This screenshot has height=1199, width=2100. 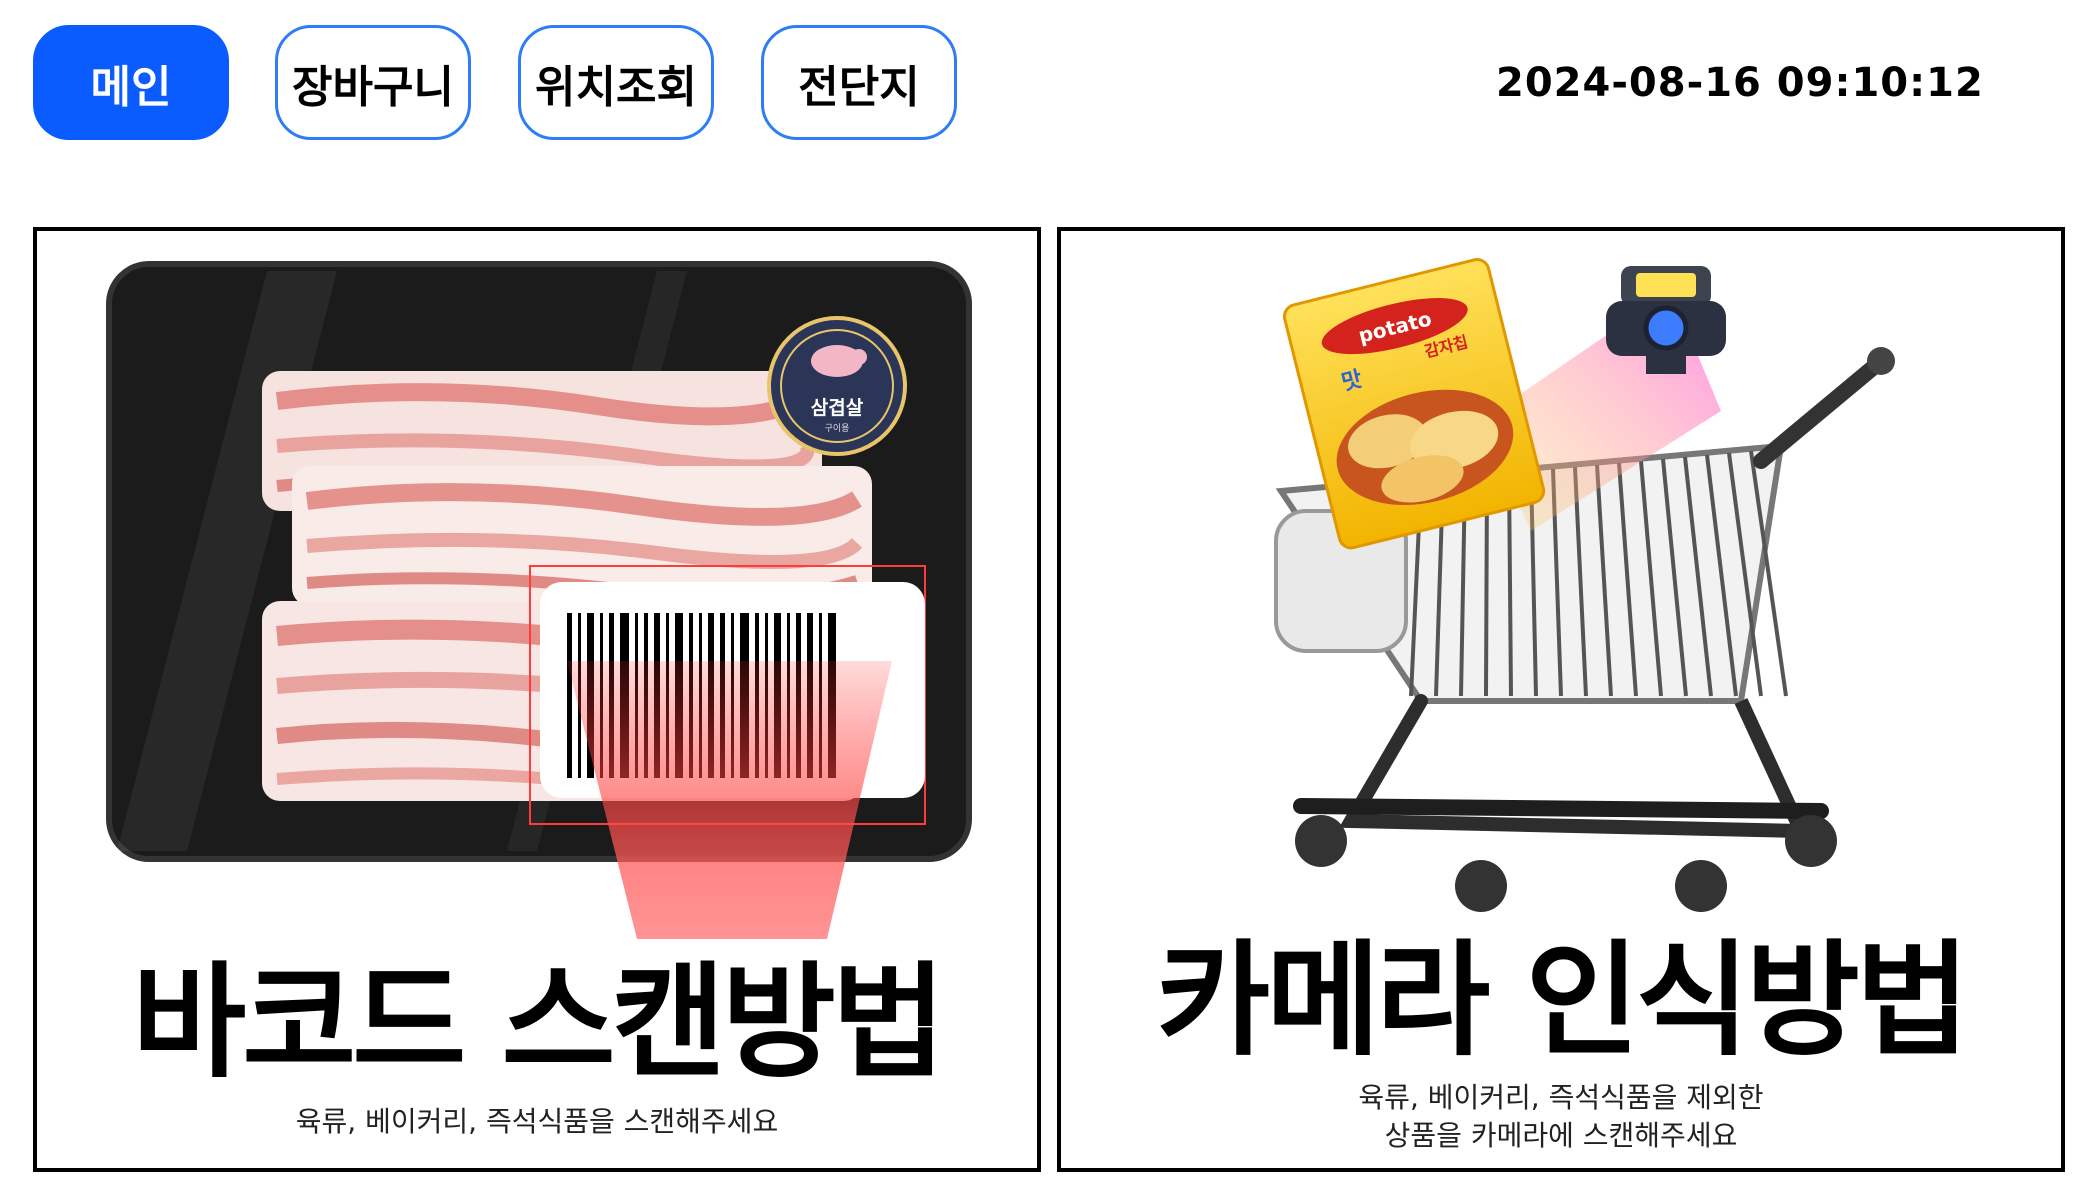 I want to click on camera-recognition-description-line1: 육류, 베이커리, 즉석식품을 제외한, so click(x=1561, y=1097).